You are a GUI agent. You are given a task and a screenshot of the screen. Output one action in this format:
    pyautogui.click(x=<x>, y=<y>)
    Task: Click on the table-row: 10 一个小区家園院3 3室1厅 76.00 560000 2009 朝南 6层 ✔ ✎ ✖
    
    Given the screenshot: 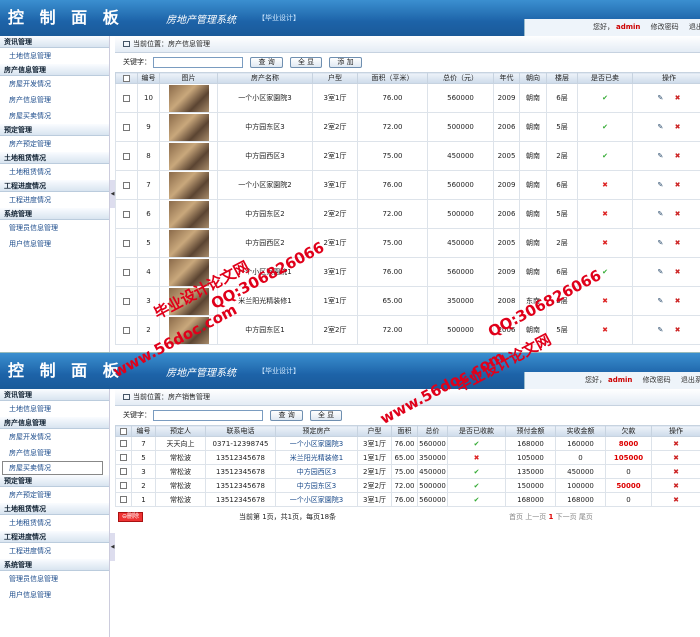 What is the action you would take?
    pyautogui.click(x=407, y=98)
    